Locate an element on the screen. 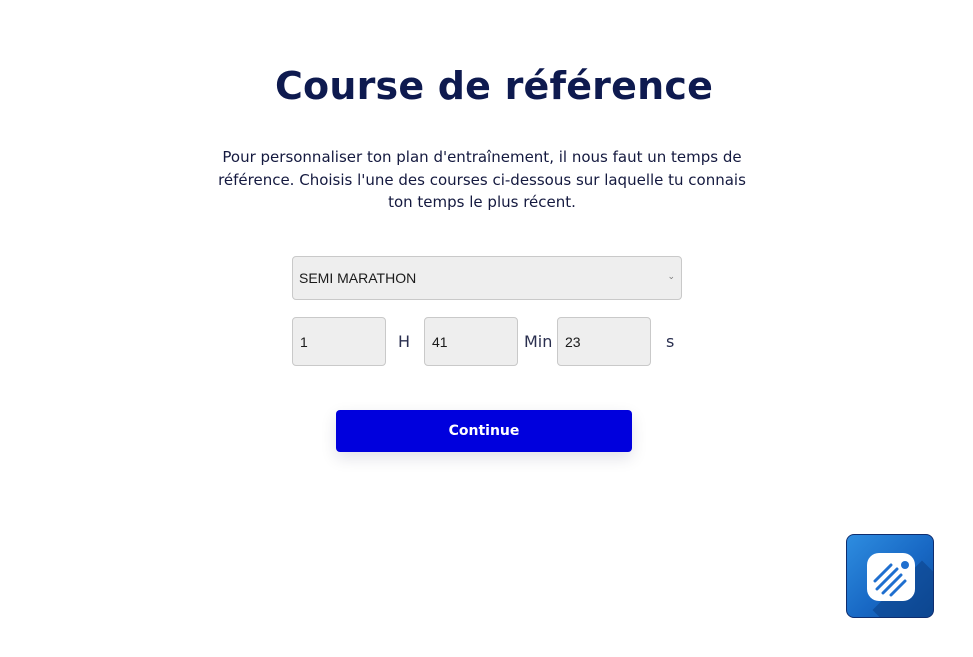 This screenshot has width=973, height=657. seconds-unit-label: s is located at coordinates (670, 341).